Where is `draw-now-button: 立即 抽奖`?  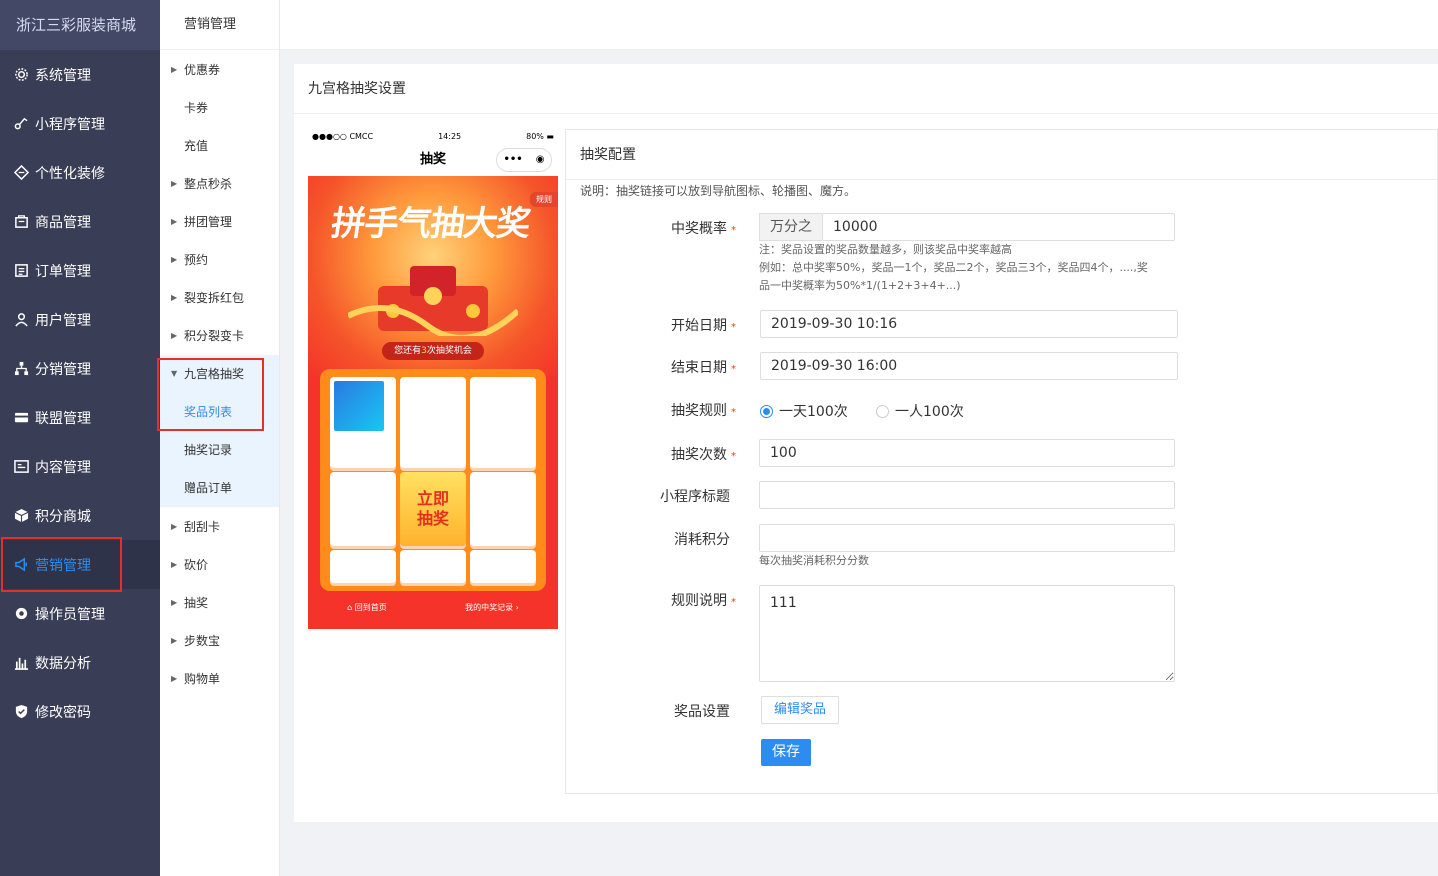 draw-now-button: 立即 抽奖 is located at coordinates (433, 509).